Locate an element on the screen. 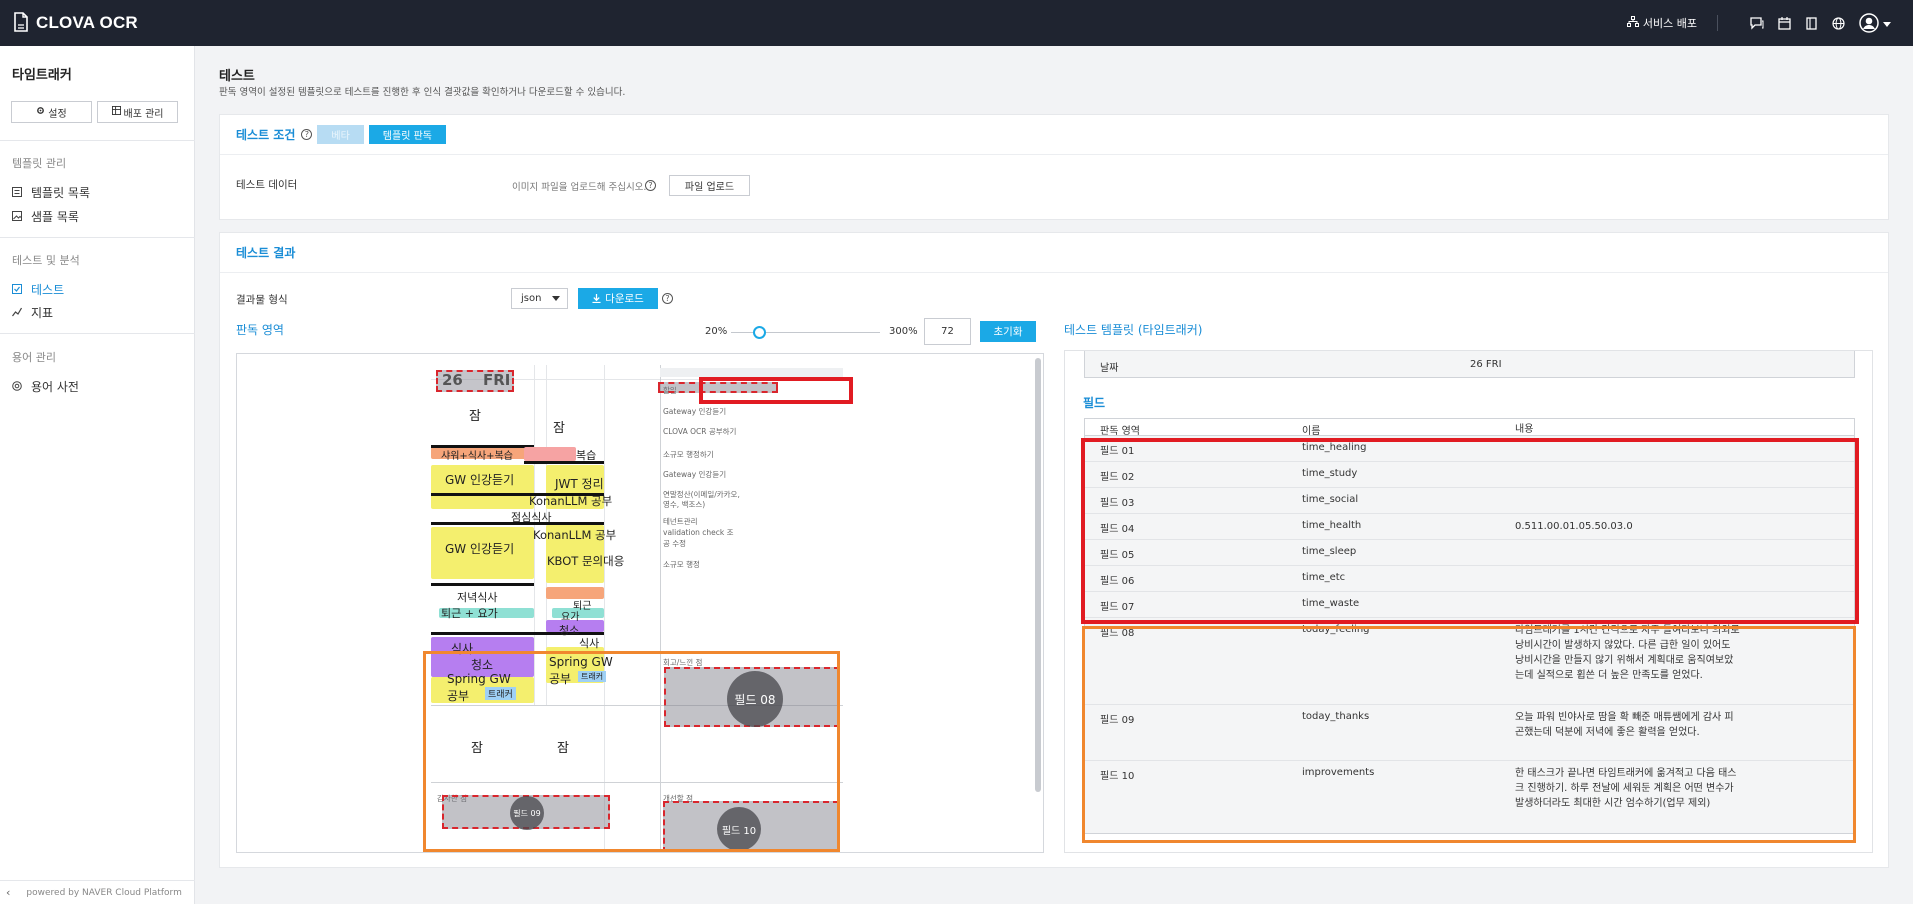 The width and height of the screenshot is (1913, 904). test-results-title: 테스트 결과 is located at coordinates (266, 253).